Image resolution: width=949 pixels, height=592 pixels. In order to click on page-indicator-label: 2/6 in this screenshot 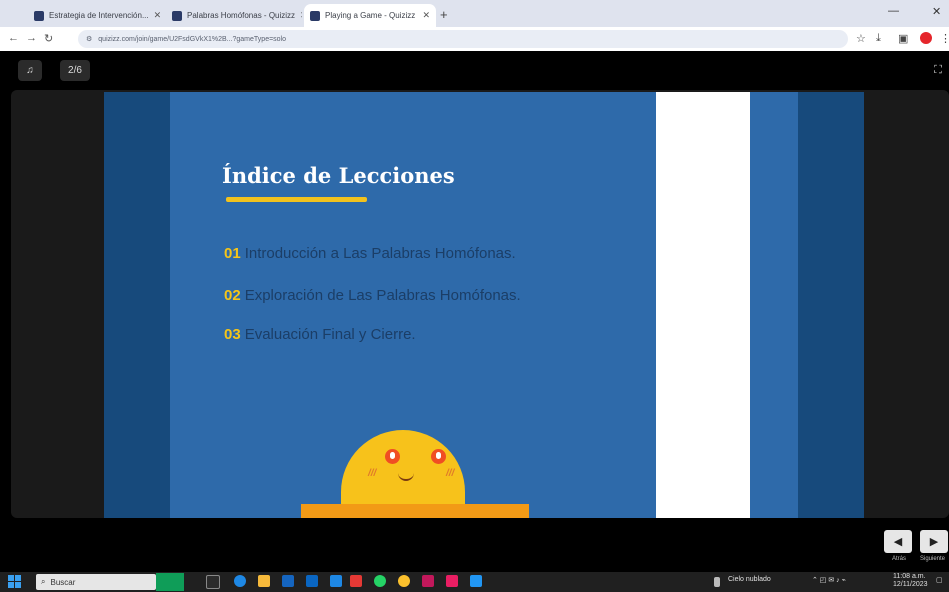, I will do `click(75, 70)`.